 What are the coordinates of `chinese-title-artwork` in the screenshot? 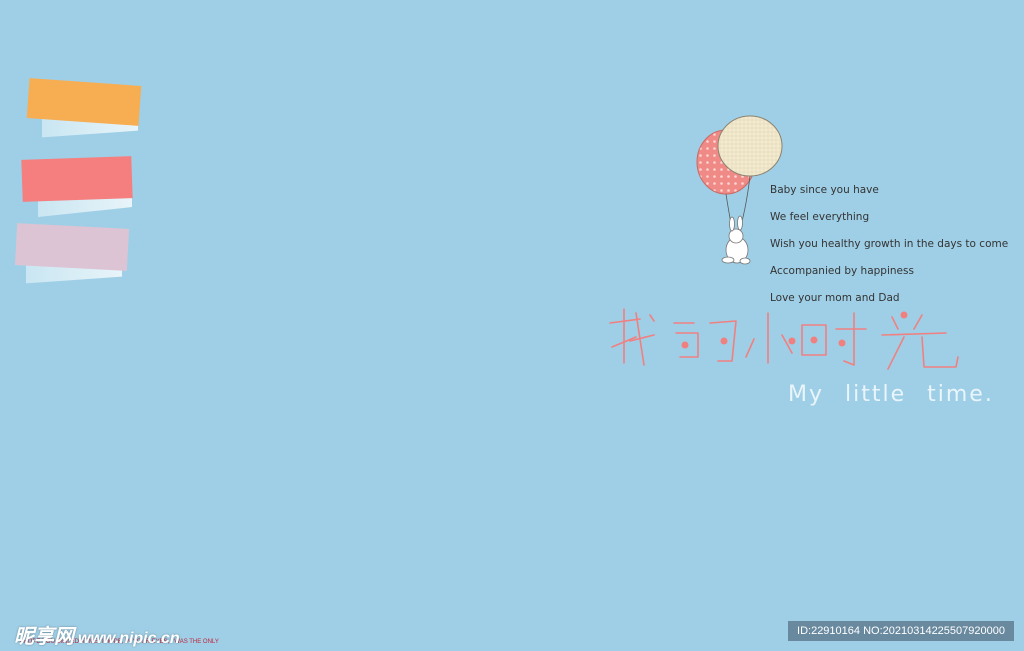 It's located at (784, 339).